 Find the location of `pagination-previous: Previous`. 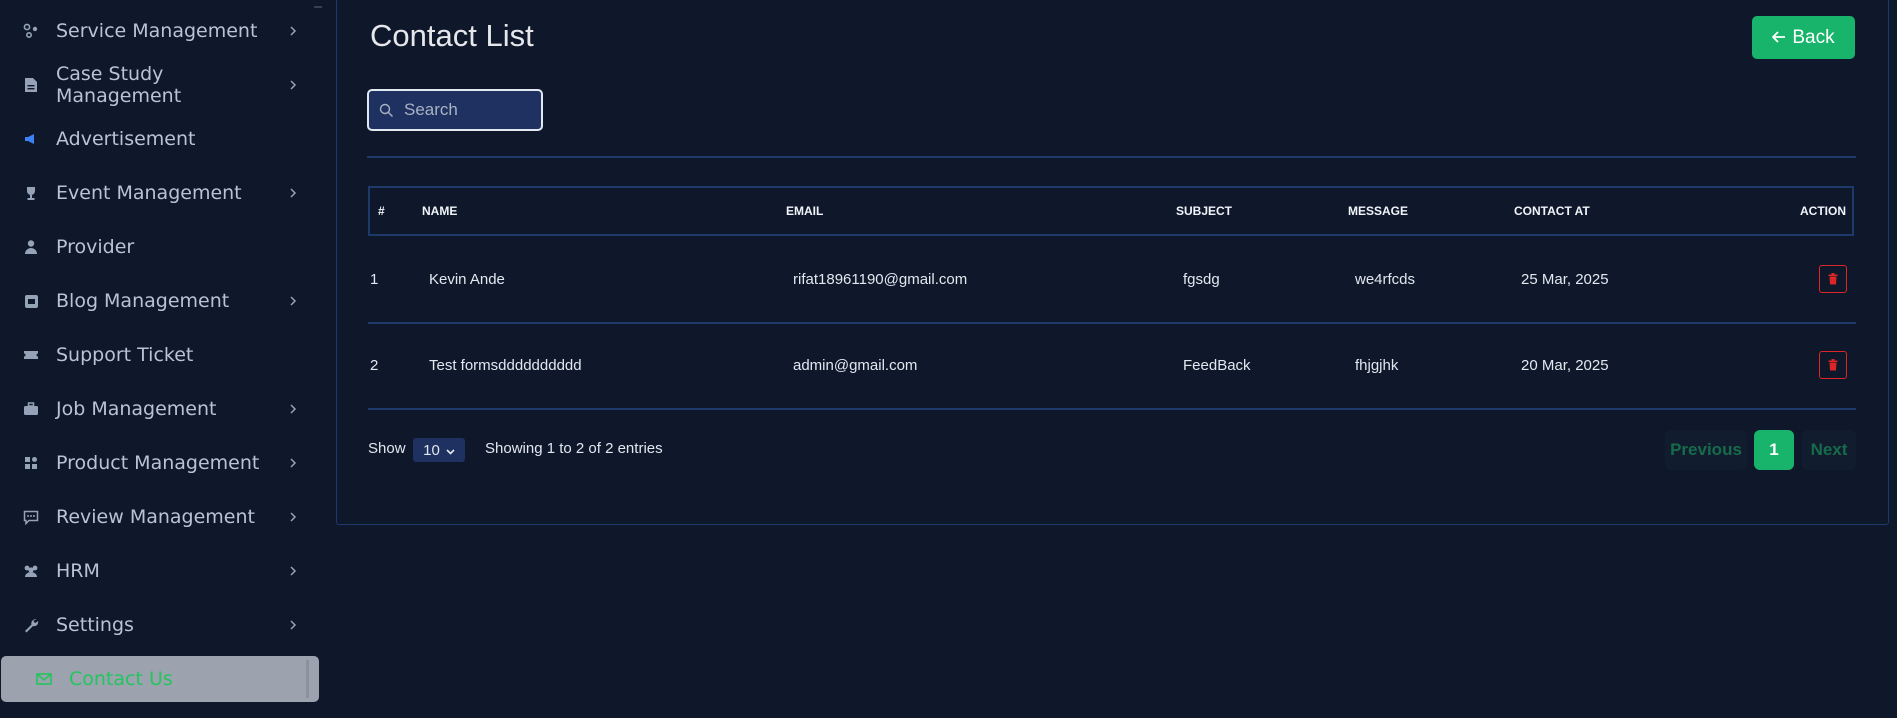

pagination-previous: Previous is located at coordinates (1706, 450).